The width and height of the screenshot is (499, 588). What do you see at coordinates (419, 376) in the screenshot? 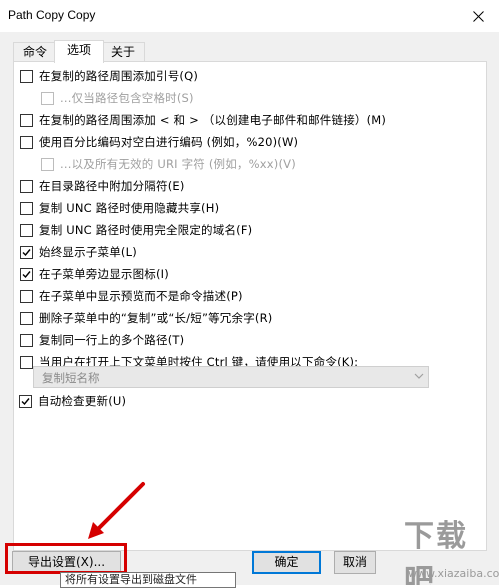
I see `chevron-down-icon` at bounding box center [419, 376].